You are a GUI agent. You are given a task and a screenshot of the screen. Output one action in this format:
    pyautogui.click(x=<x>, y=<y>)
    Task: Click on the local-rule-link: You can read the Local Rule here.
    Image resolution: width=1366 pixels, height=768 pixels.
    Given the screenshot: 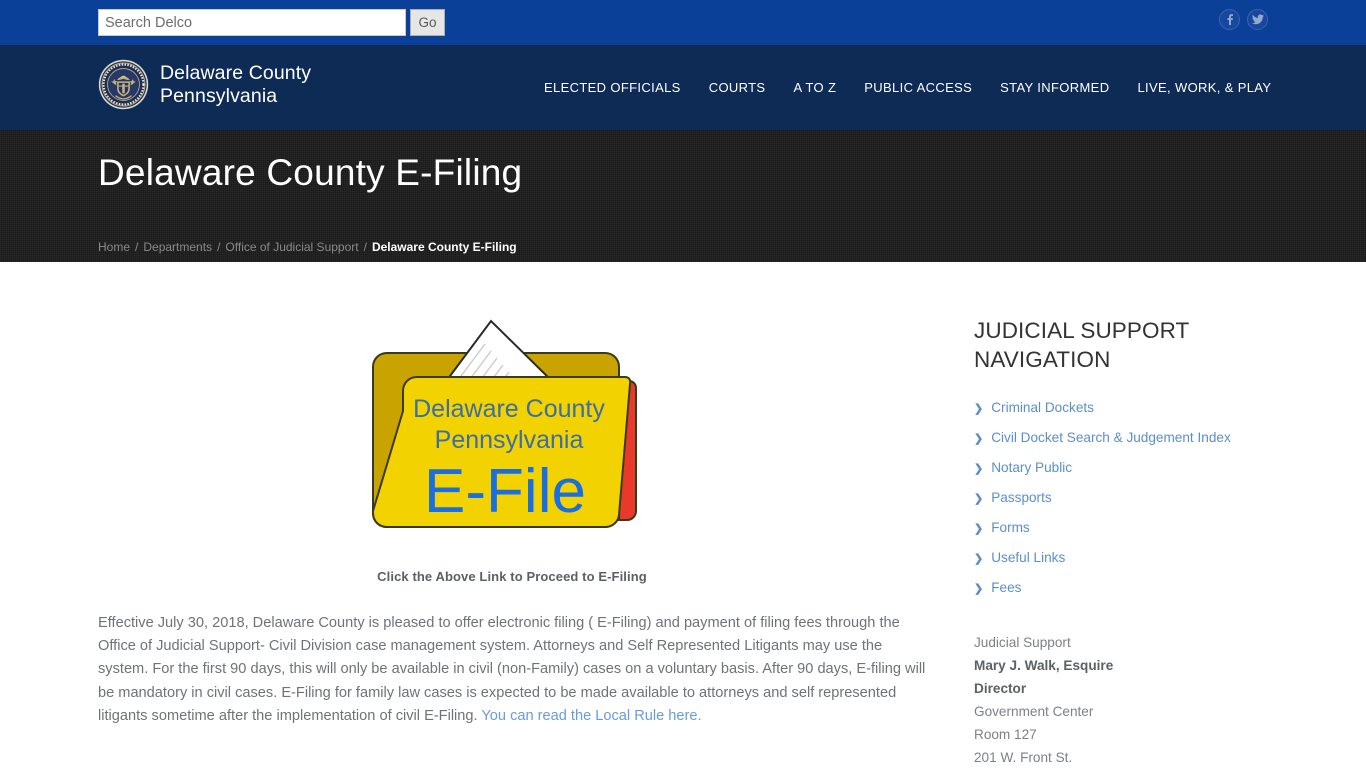 What is the action you would take?
    pyautogui.click(x=591, y=716)
    